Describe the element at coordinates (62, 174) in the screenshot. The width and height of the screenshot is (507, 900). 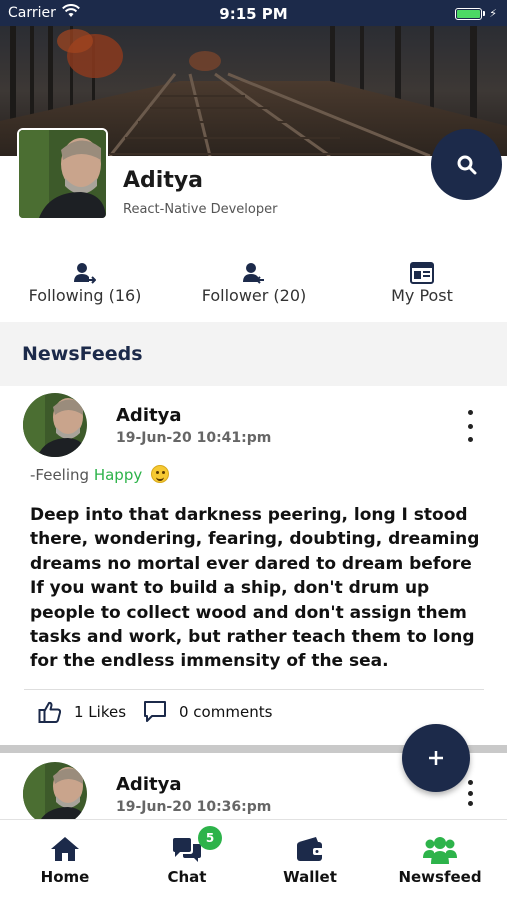
I see `profile-avatar` at that location.